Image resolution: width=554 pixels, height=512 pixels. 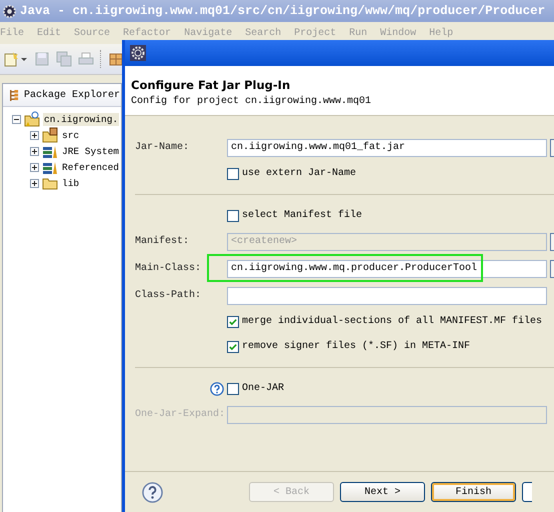 I want to click on view-title: Package Explorer, so click(x=72, y=95).